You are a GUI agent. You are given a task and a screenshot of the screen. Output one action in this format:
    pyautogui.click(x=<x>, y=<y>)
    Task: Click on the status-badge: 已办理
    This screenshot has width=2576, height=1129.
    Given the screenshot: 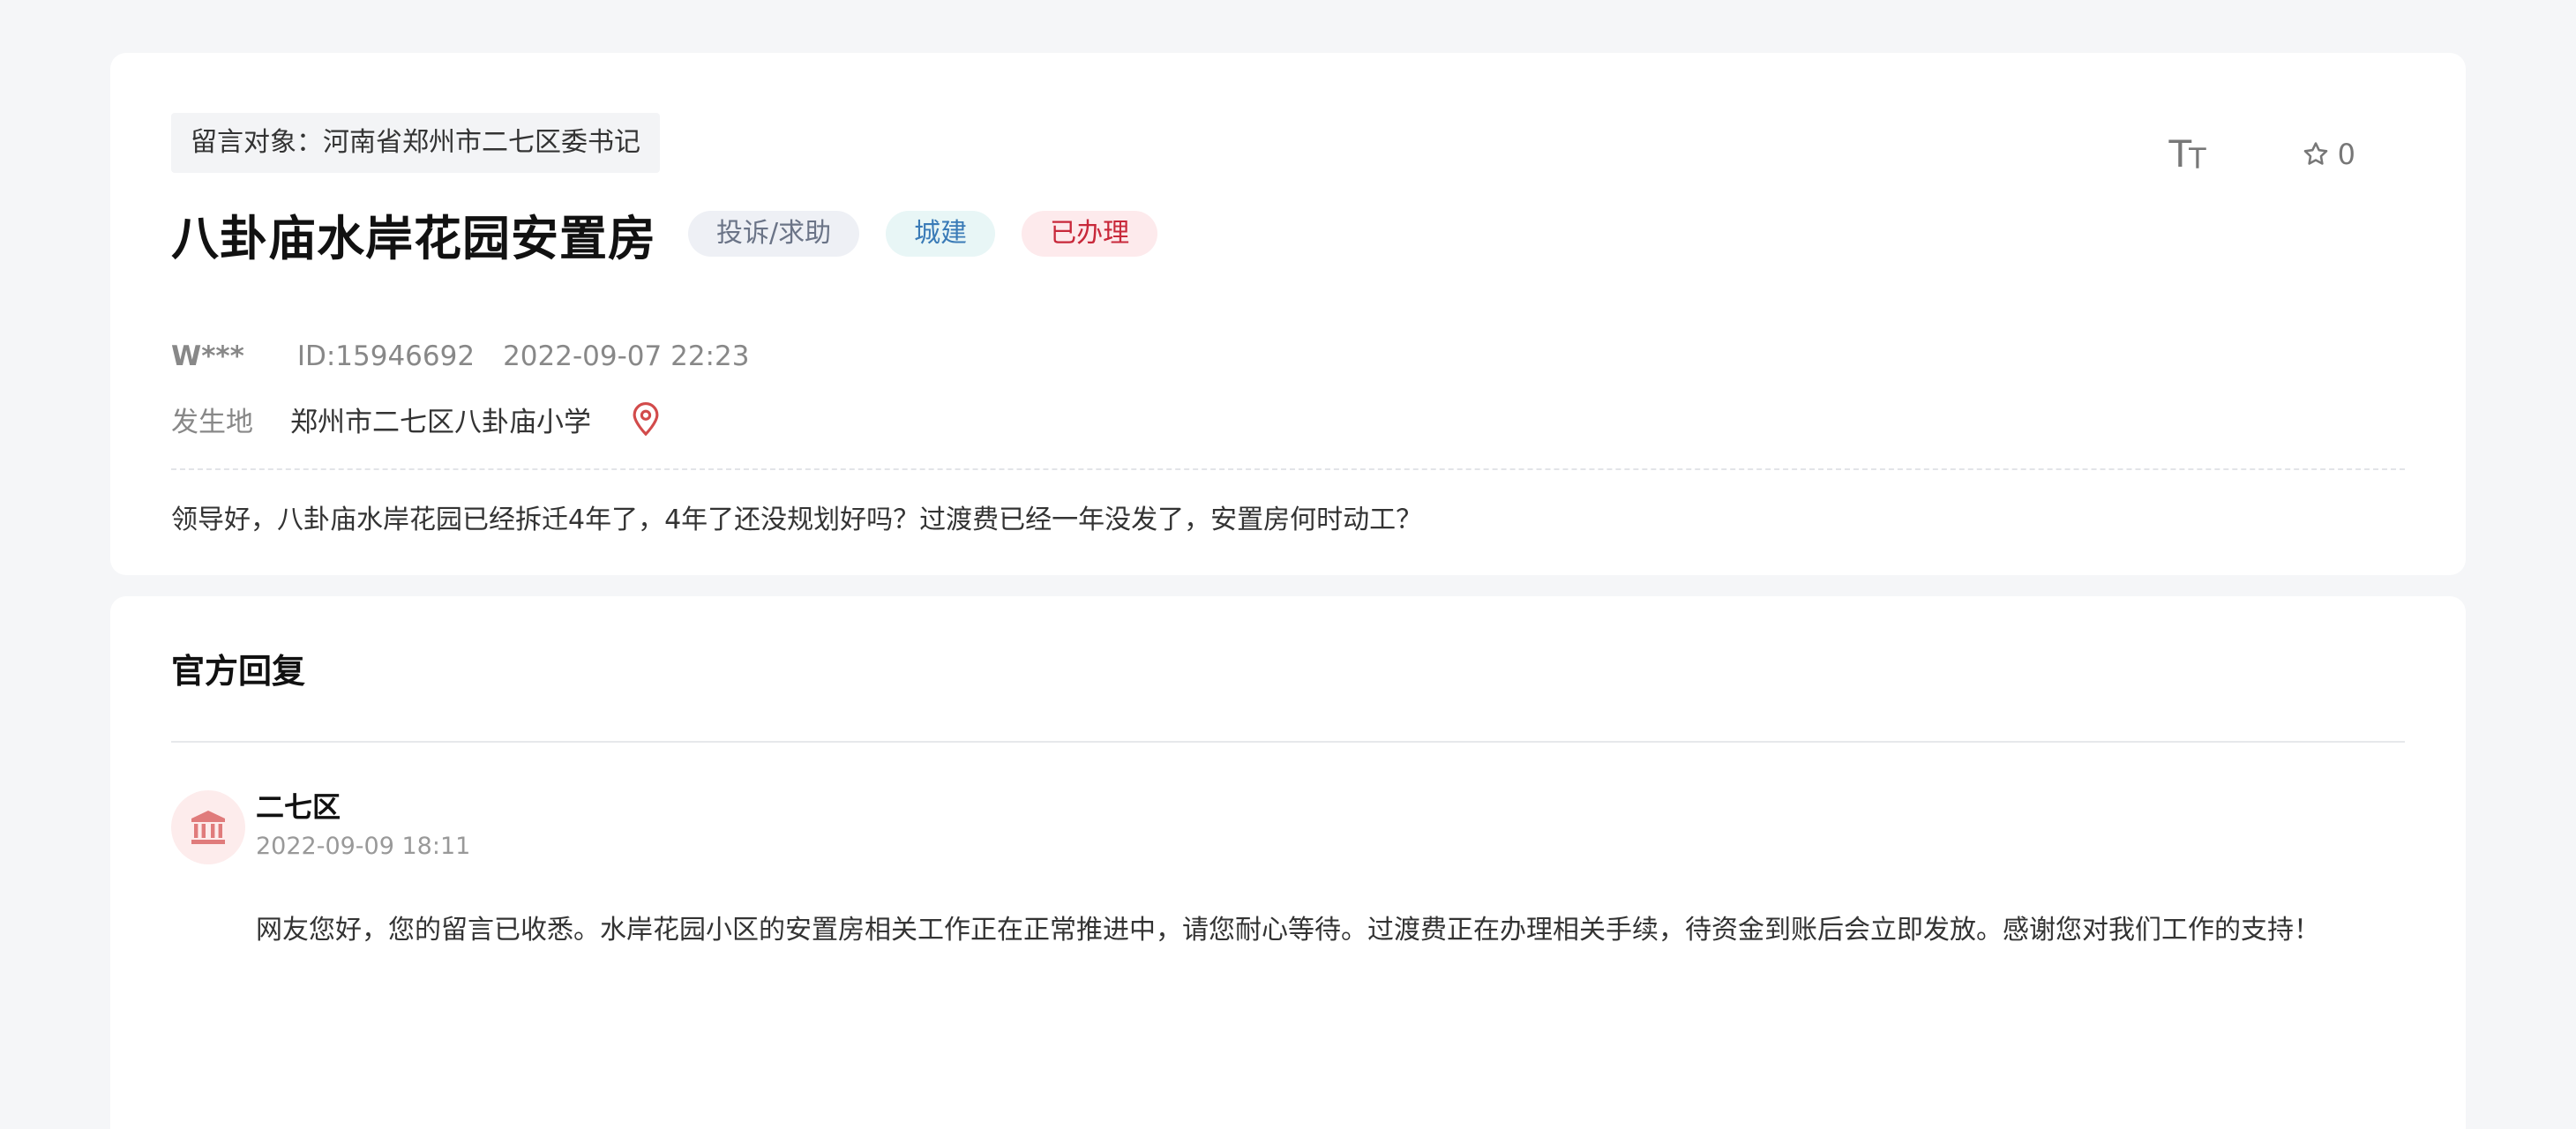 What is the action you would take?
    pyautogui.click(x=1090, y=234)
    